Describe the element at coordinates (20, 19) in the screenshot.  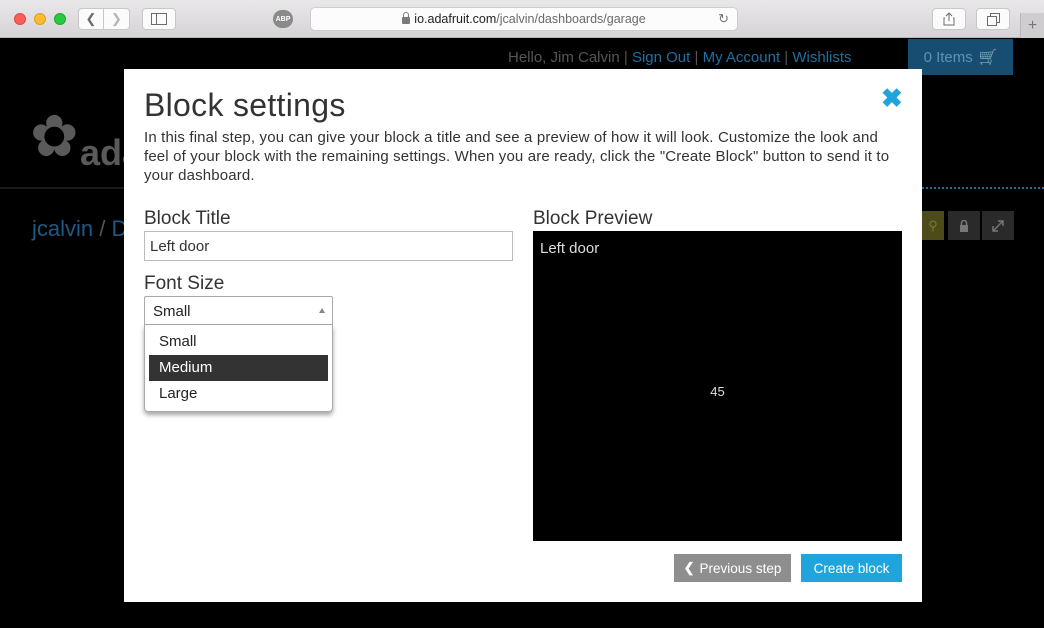
I see `close-window-button` at that location.